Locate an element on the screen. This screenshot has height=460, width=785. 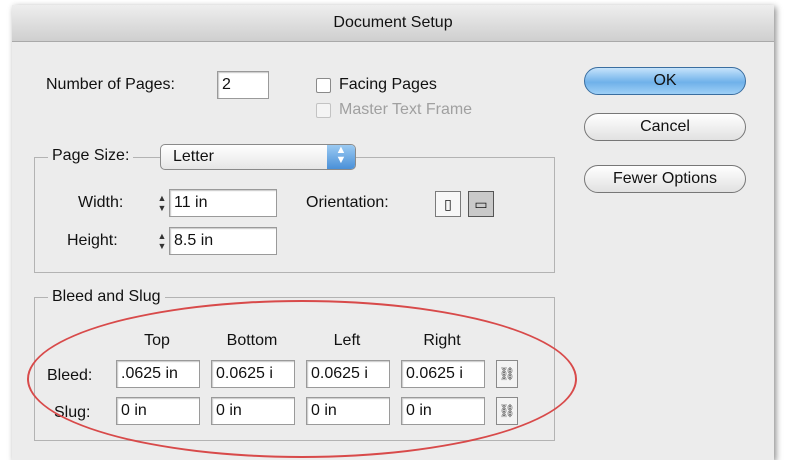
portrait-orientation-icon: ▯ is located at coordinates (448, 204).